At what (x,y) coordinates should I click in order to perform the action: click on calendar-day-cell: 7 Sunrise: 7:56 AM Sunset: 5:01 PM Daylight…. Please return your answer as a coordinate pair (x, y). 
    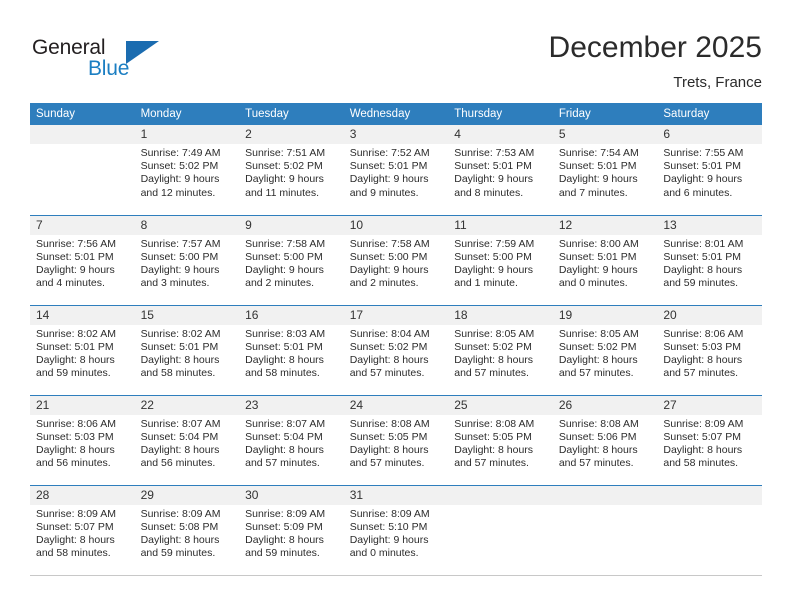
    Looking at the image, I should click on (82, 259).